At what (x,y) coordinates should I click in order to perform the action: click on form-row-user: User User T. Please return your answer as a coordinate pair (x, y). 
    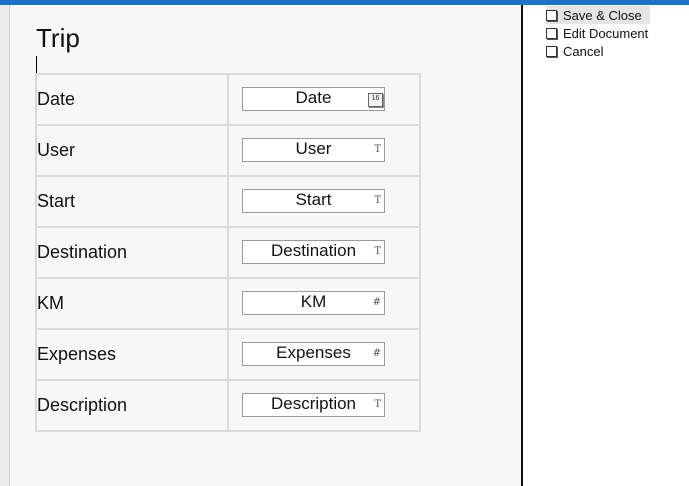
    Looking at the image, I should click on (228, 150).